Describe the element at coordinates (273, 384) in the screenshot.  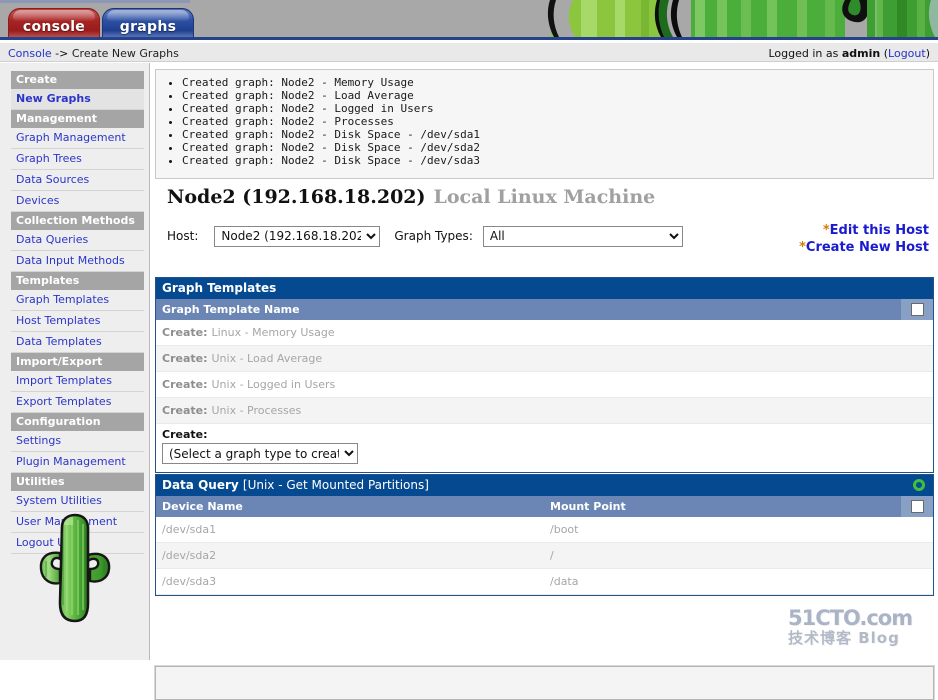
I see `graph-template-name: Unix - Logged in Users` at that location.